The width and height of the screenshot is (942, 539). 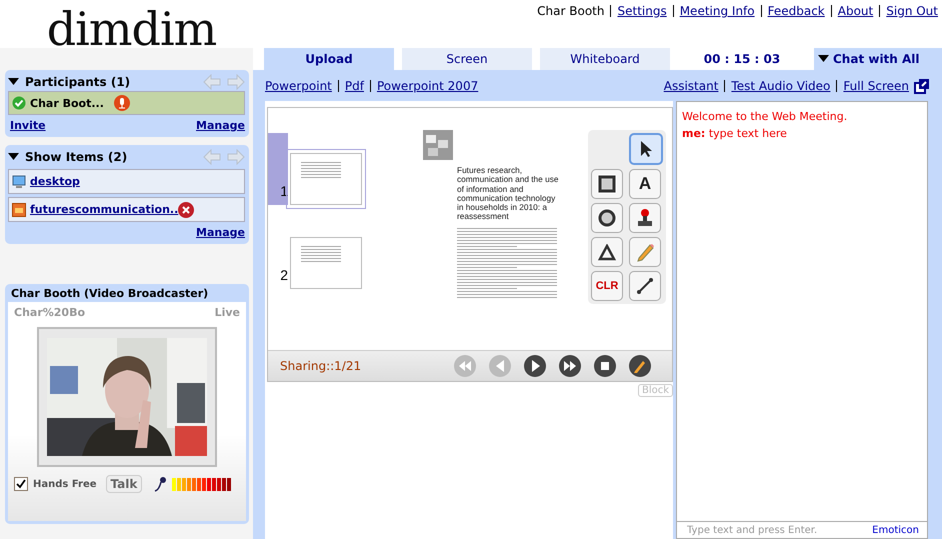 I want to click on triangle-icon, so click(x=607, y=252).